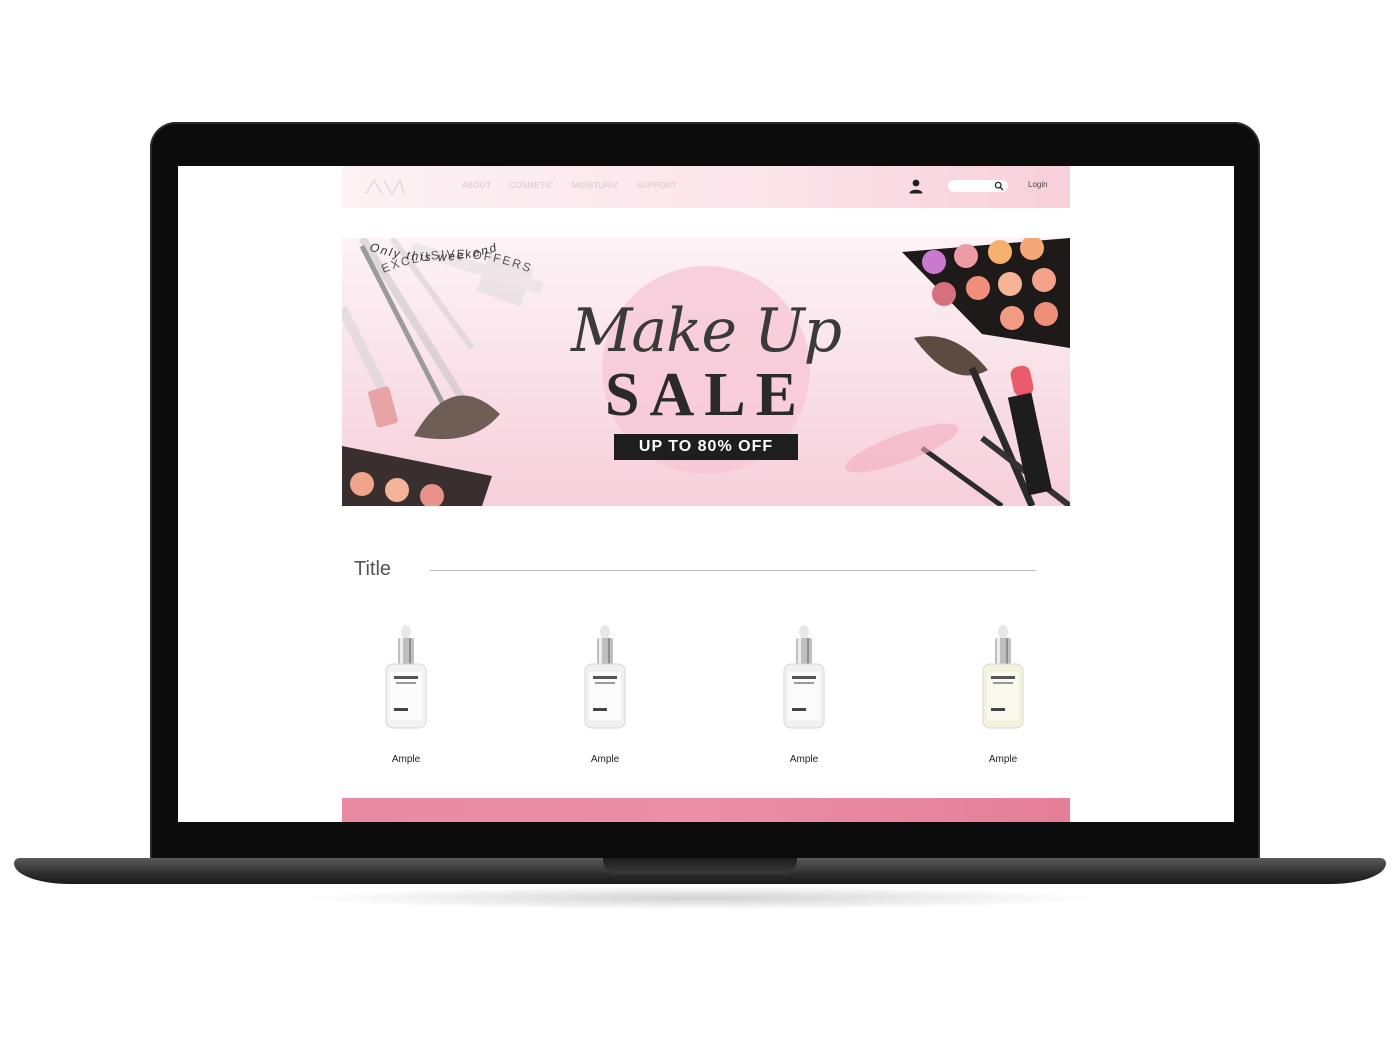 The height and width of the screenshot is (1040, 1400). I want to click on svg-text: Only this weekend, so click(434, 252).